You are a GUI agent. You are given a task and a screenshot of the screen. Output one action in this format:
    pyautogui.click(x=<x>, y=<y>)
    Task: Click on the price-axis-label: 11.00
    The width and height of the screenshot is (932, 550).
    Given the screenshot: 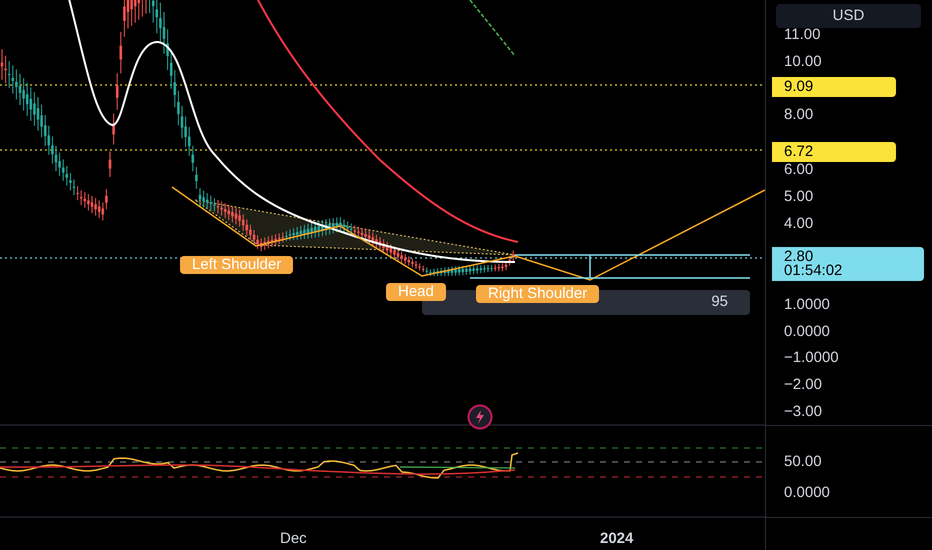 What is the action you would take?
    pyautogui.click(x=802, y=35)
    